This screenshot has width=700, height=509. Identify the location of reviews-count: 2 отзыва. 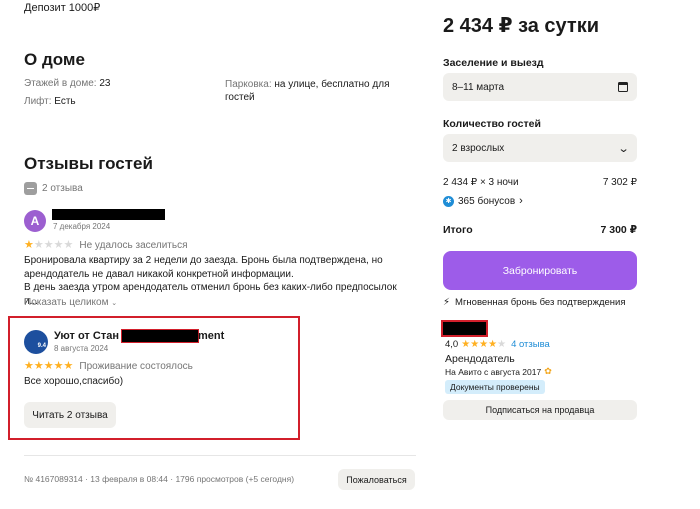
(53, 188).